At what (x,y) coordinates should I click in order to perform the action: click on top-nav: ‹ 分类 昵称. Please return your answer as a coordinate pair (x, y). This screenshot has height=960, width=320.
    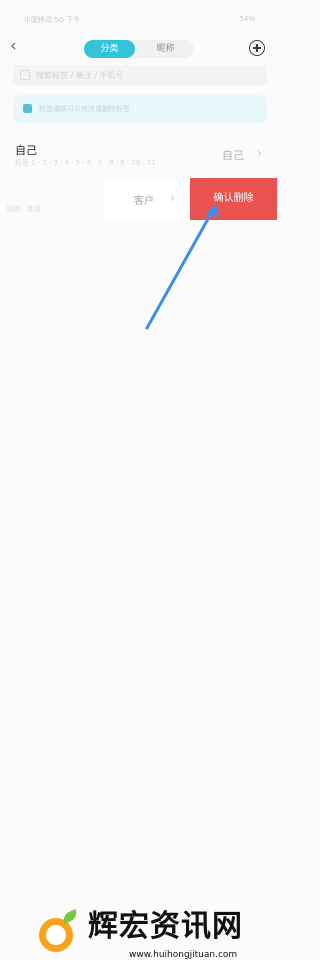
    Looking at the image, I should click on (142, 48).